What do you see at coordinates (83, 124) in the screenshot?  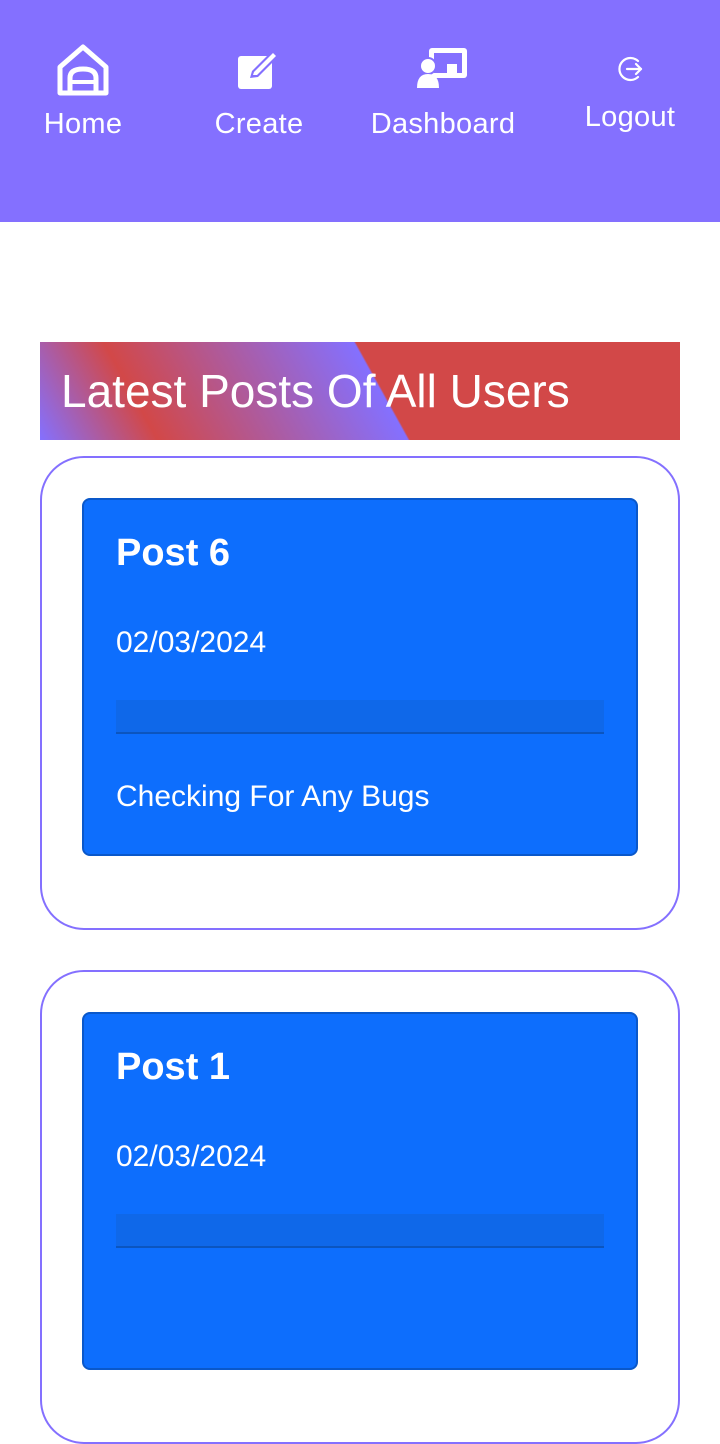 I see `nav-home-label: Home` at bounding box center [83, 124].